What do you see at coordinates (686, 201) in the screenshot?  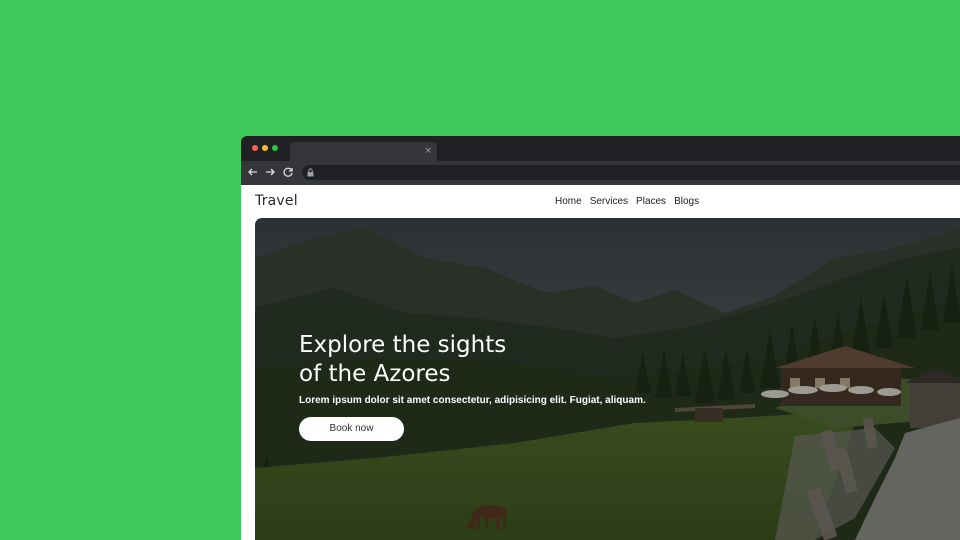 I see `nav-blogs: Blogs` at bounding box center [686, 201].